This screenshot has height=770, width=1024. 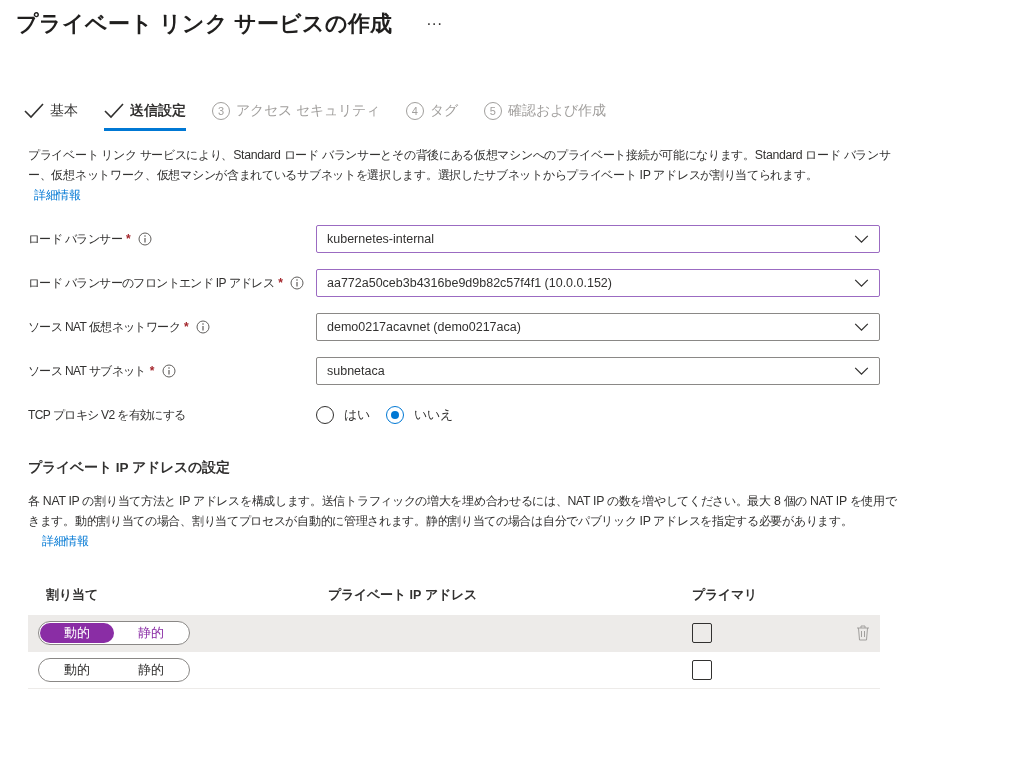 I want to click on field-label: ソース NAT サブネット, so click(x=87, y=371).